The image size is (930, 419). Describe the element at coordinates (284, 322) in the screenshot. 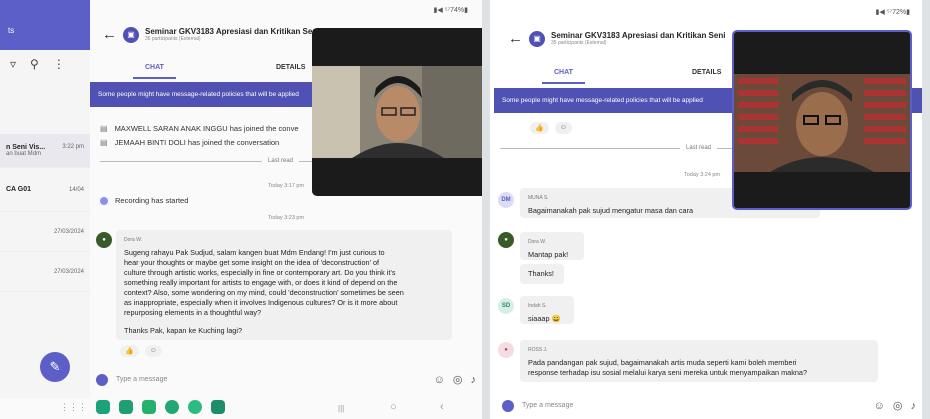

I see `message-line` at that location.